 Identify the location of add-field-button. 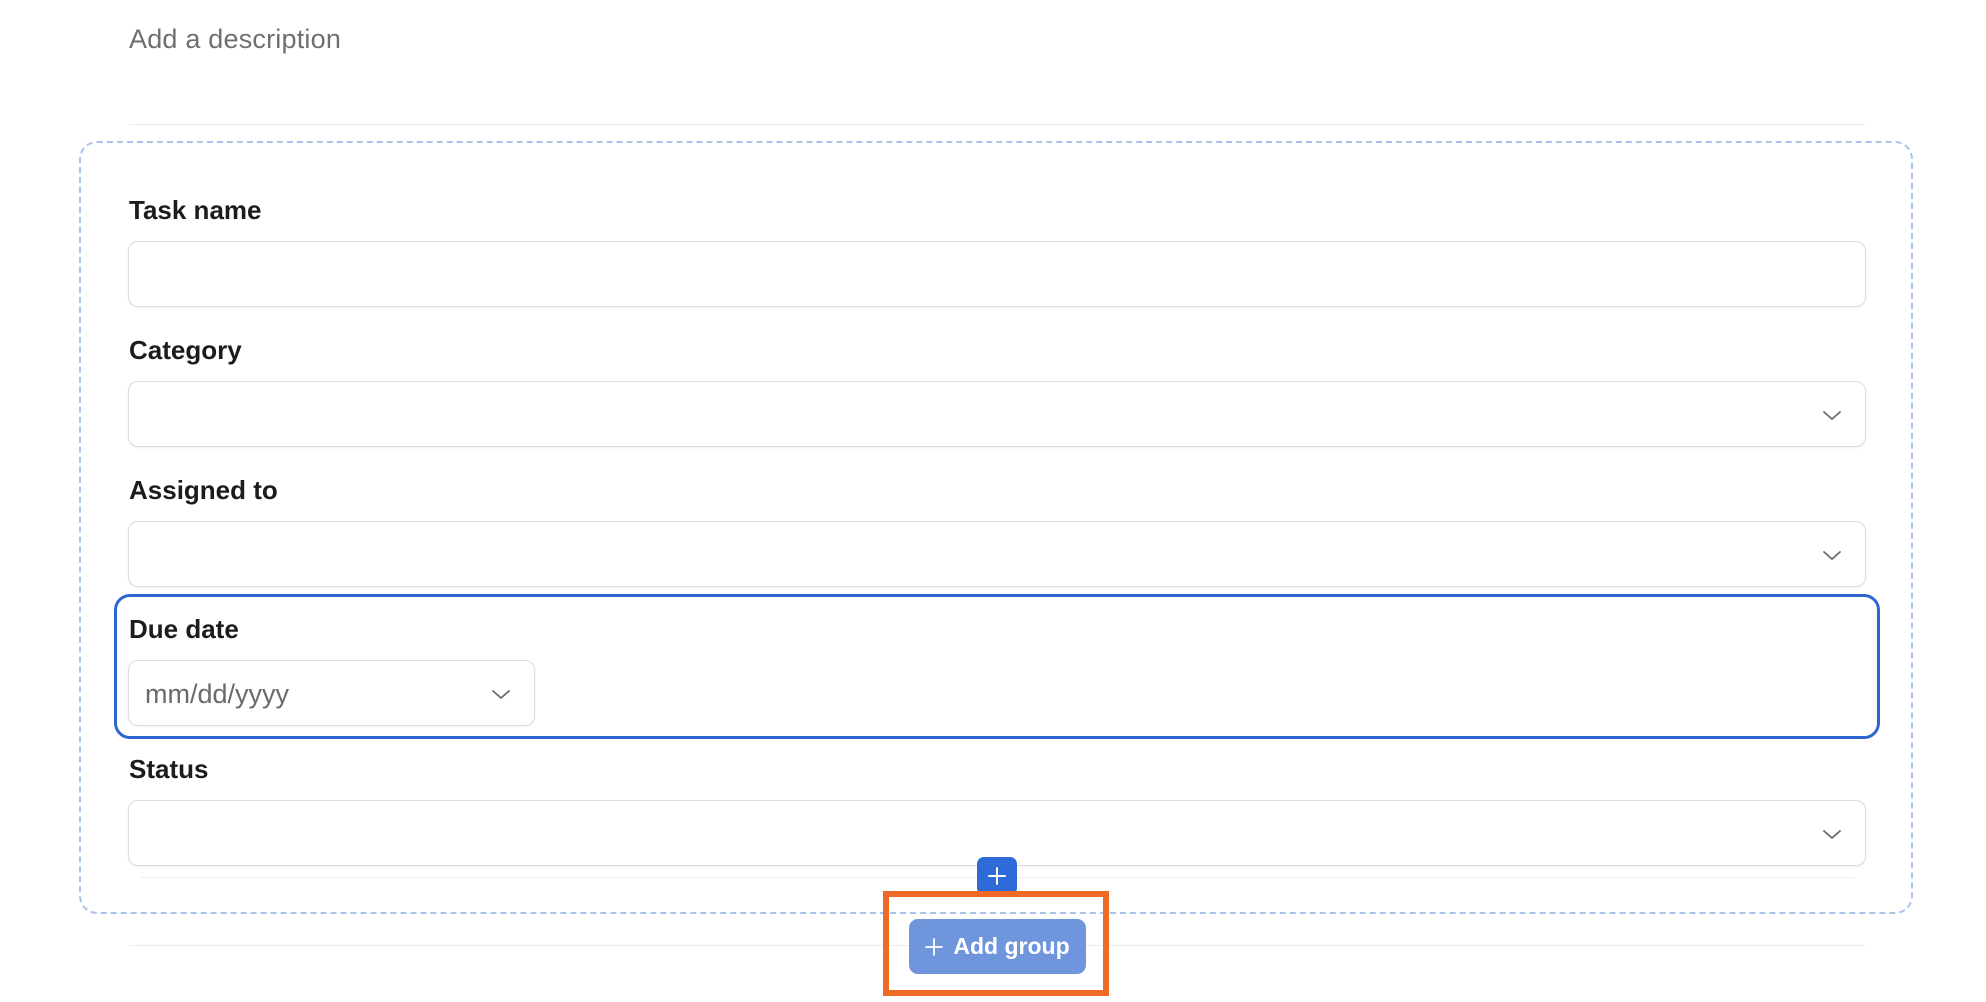
(997, 876).